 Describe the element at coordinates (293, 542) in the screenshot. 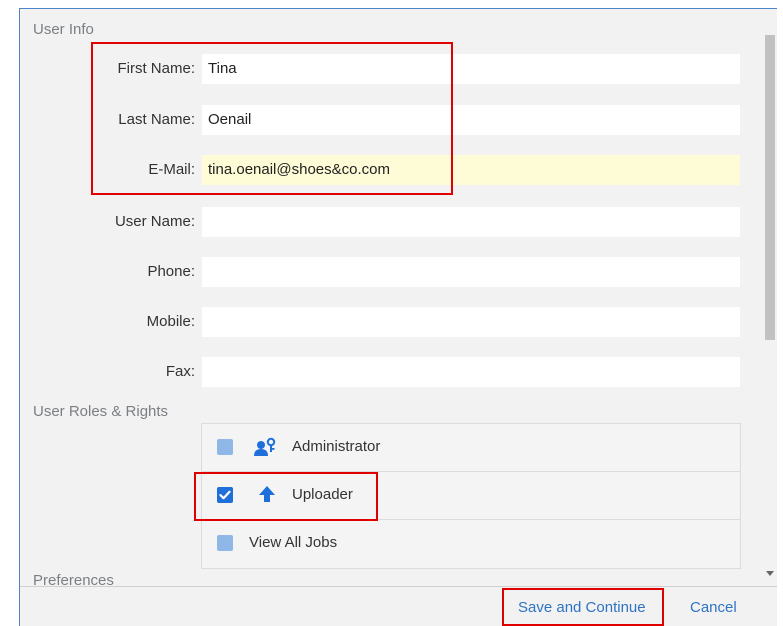

I see `view-all-jobs-label: View All Jobs` at that location.